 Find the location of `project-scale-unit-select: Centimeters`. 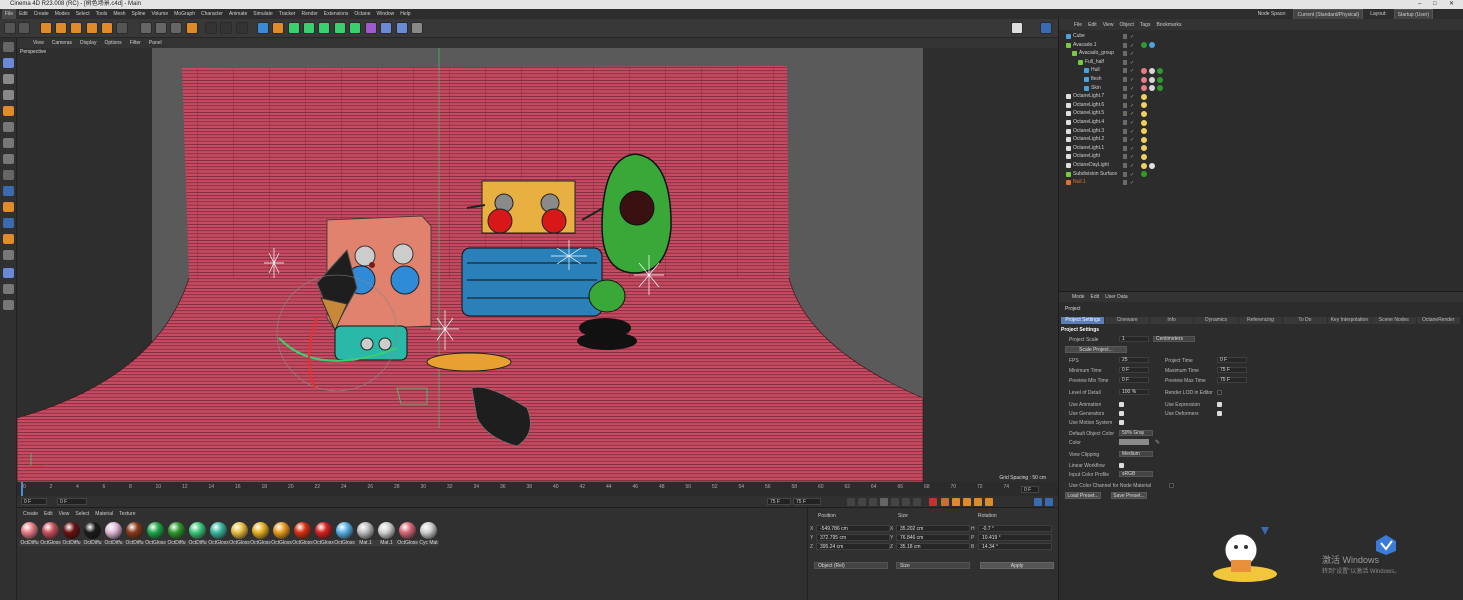

project-scale-unit-select: Centimeters is located at coordinates (1174, 339).